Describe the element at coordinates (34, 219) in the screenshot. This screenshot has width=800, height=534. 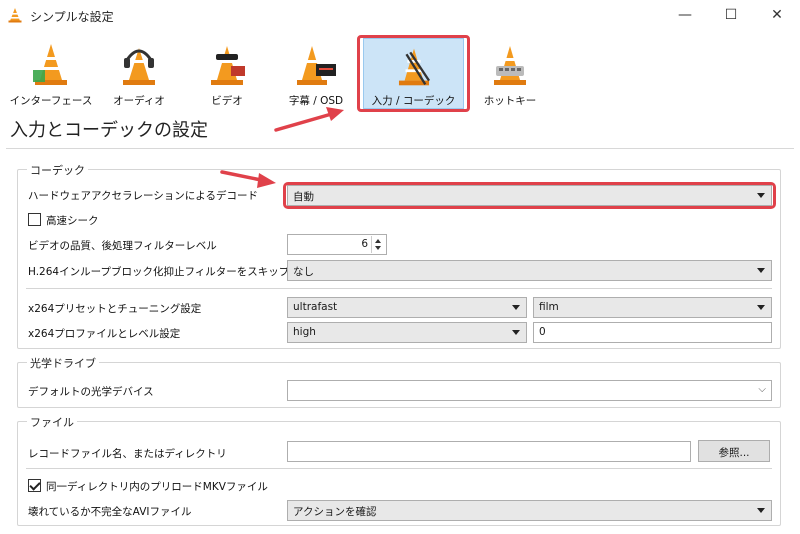
I see `fast-seek-checkbox` at that location.